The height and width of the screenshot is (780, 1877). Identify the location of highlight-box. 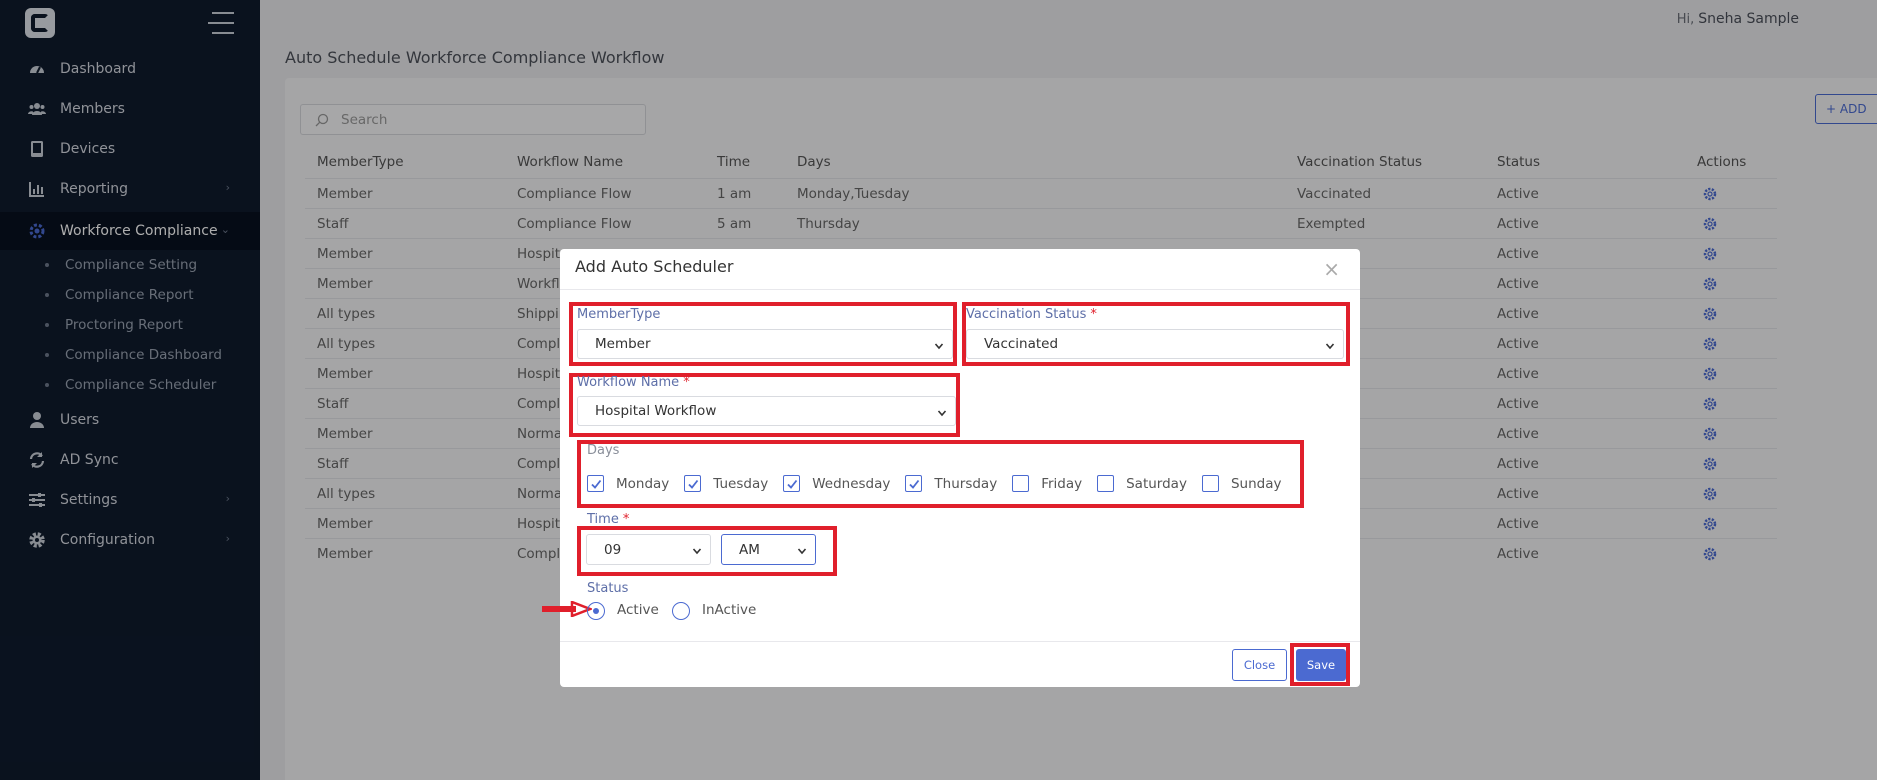
(940, 474).